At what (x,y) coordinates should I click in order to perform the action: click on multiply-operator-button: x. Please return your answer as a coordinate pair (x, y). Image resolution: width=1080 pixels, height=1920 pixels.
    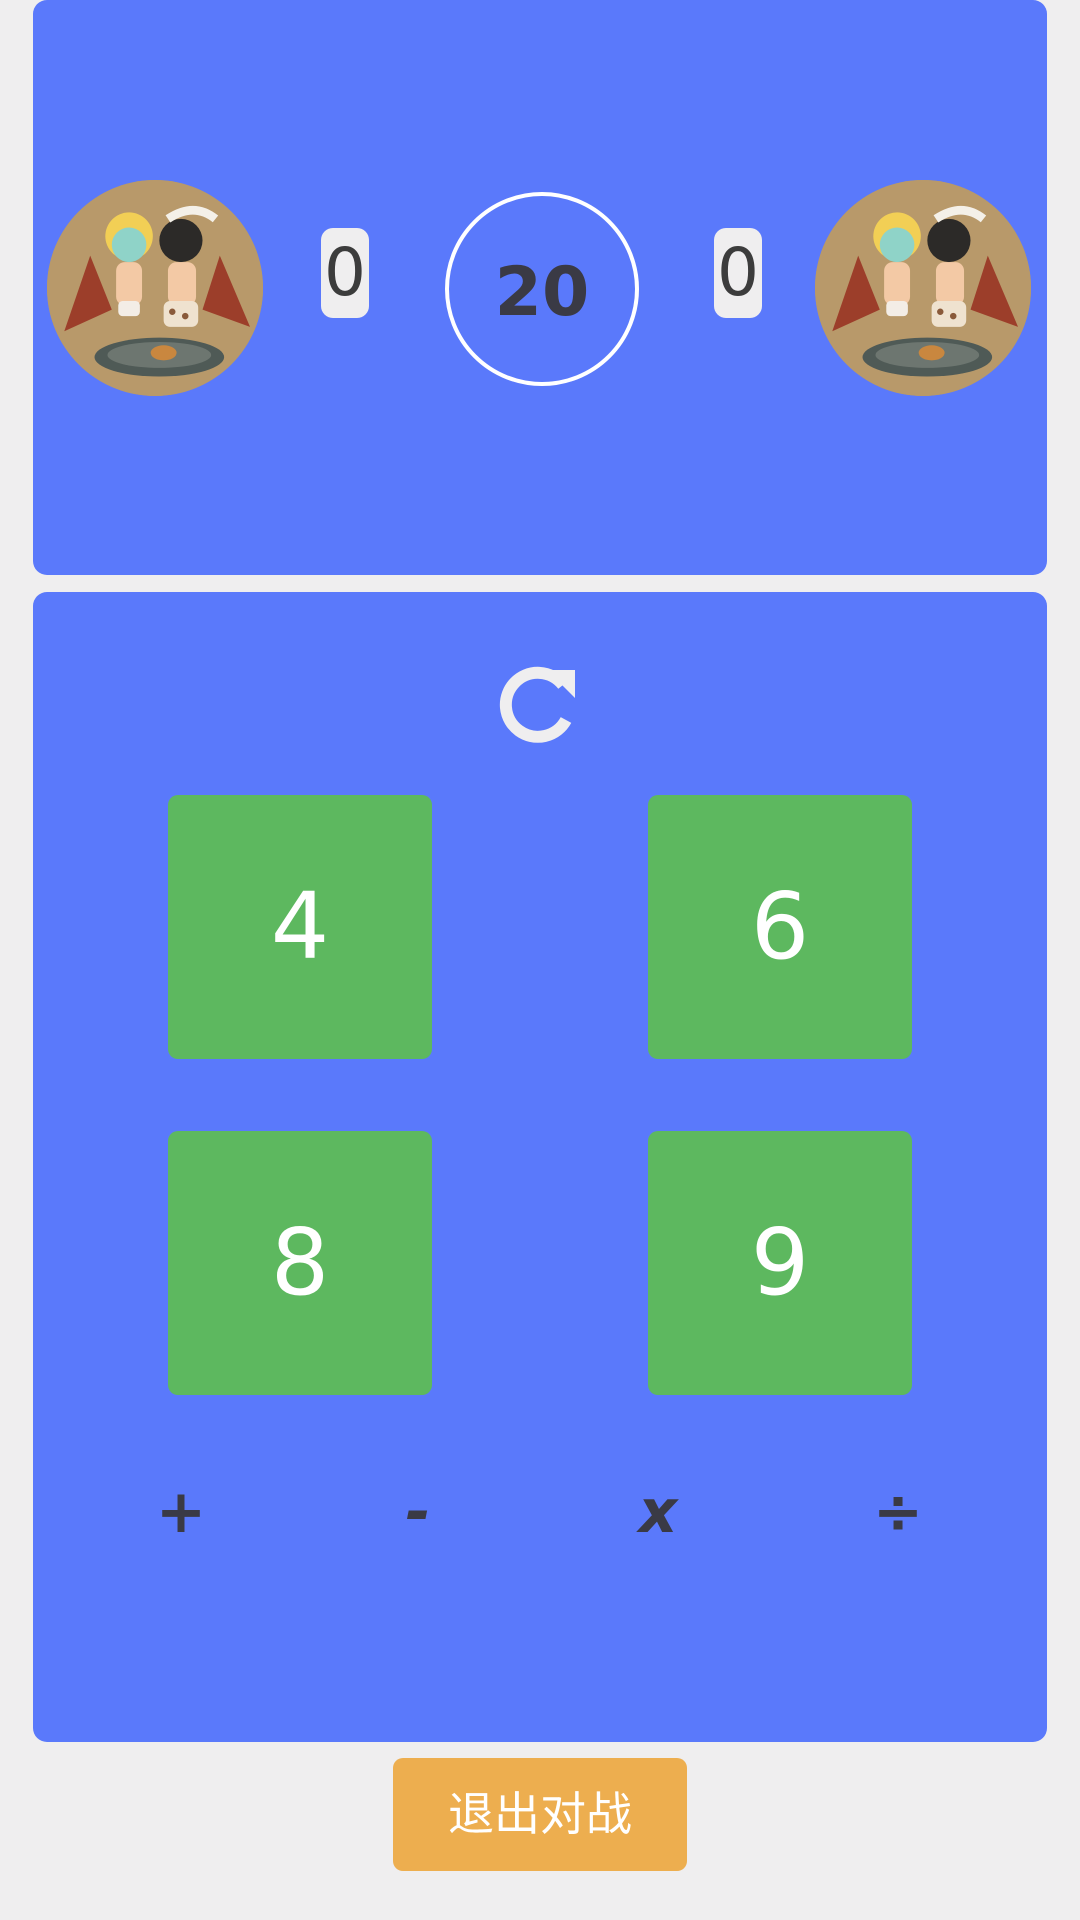
    Looking at the image, I should click on (658, 1512).